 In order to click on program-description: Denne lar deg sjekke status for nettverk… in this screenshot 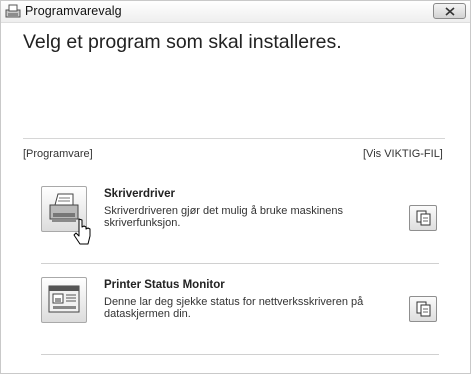, I will do `click(234, 308)`.